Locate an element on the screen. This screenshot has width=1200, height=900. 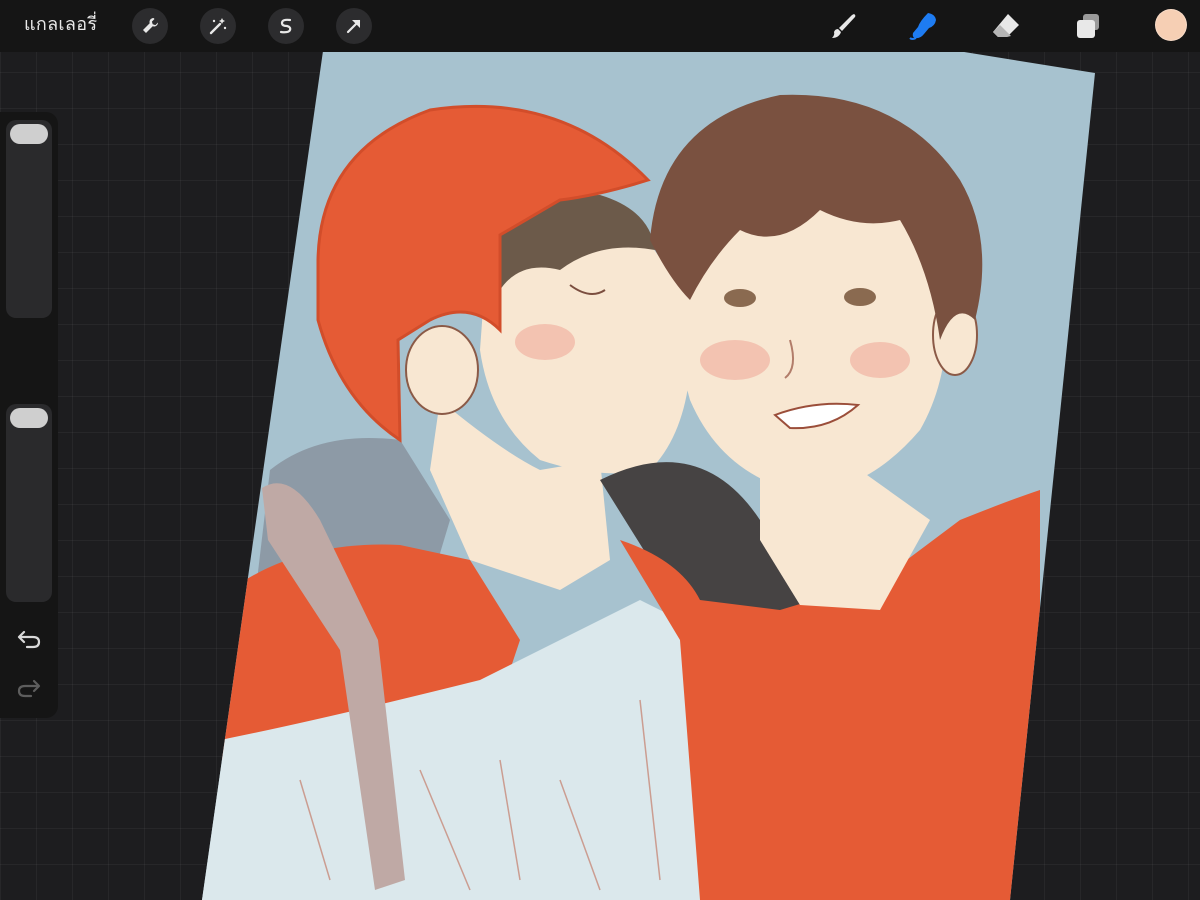
sketch-lines is located at coordinates (480, 795).